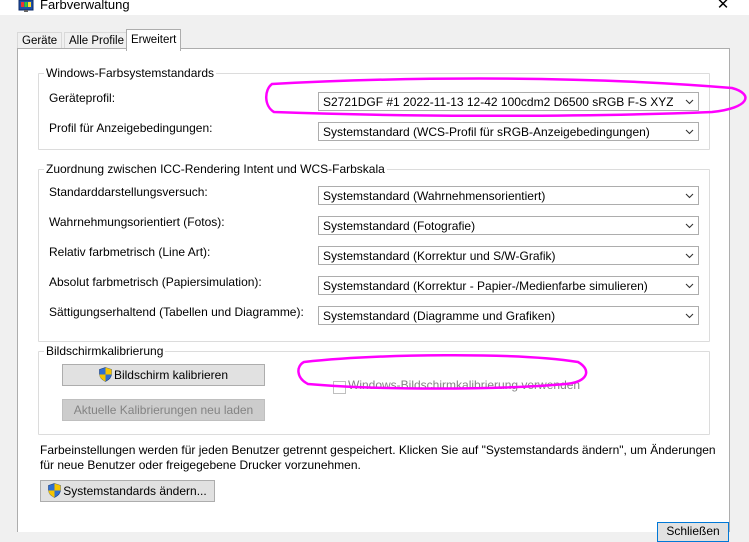 The height and width of the screenshot is (542, 749). Describe the element at coordinates (439, 316) in the screenshot. I see `dropdown-value: Systemstandard (Diagramme und Grafiken)` at that location.